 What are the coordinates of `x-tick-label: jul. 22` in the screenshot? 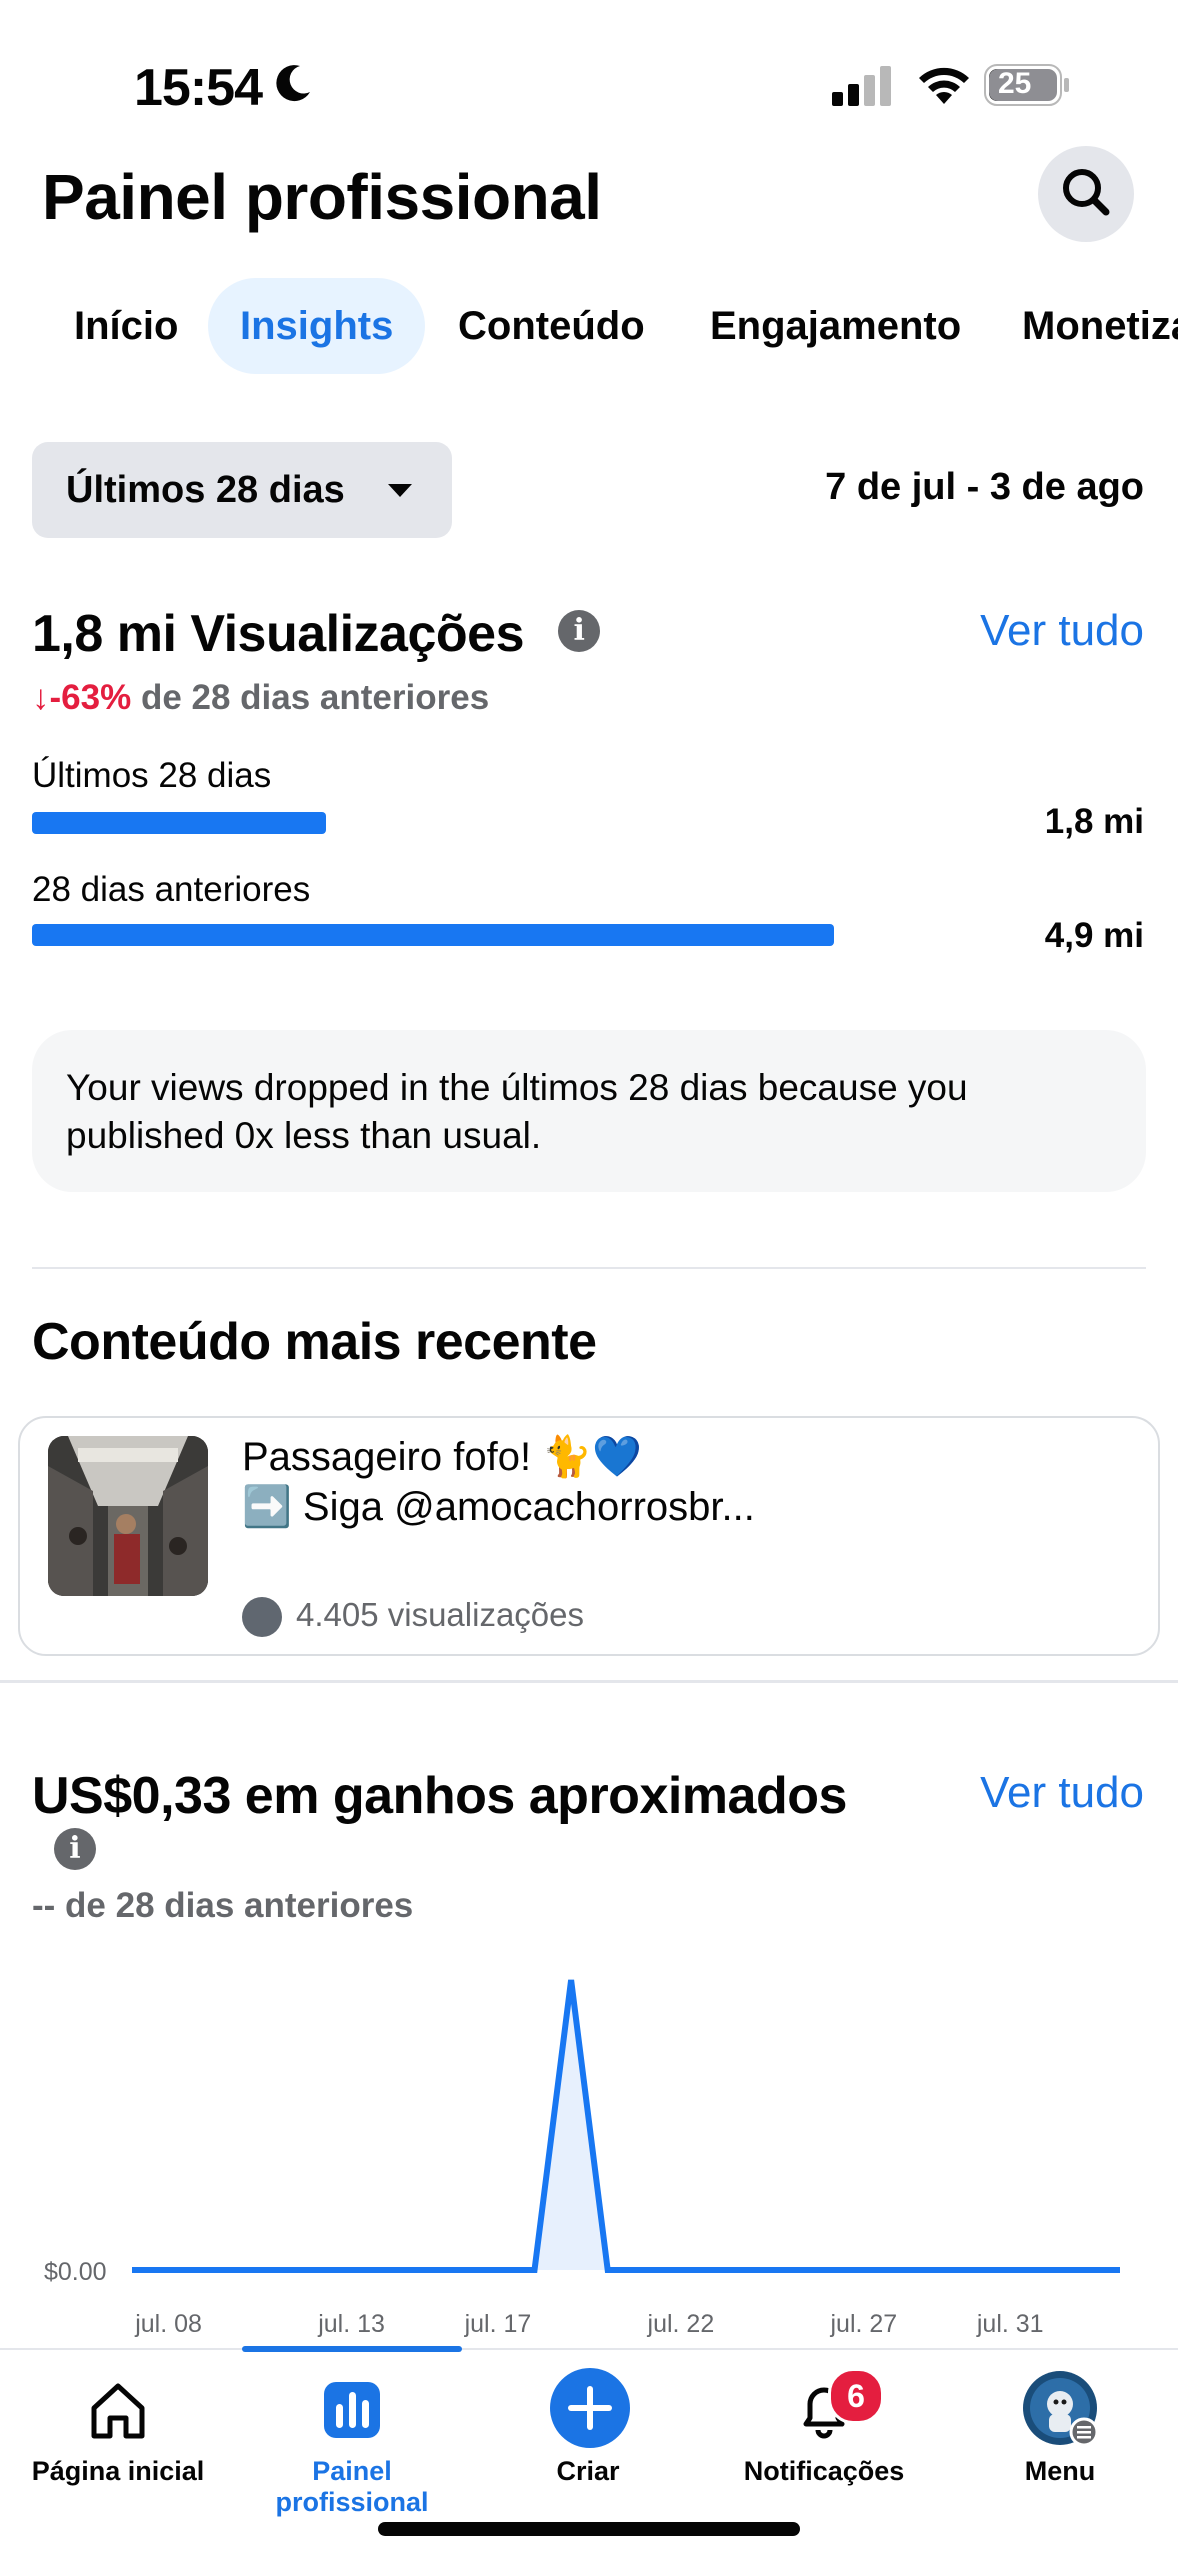 It's located at (681, 2324).